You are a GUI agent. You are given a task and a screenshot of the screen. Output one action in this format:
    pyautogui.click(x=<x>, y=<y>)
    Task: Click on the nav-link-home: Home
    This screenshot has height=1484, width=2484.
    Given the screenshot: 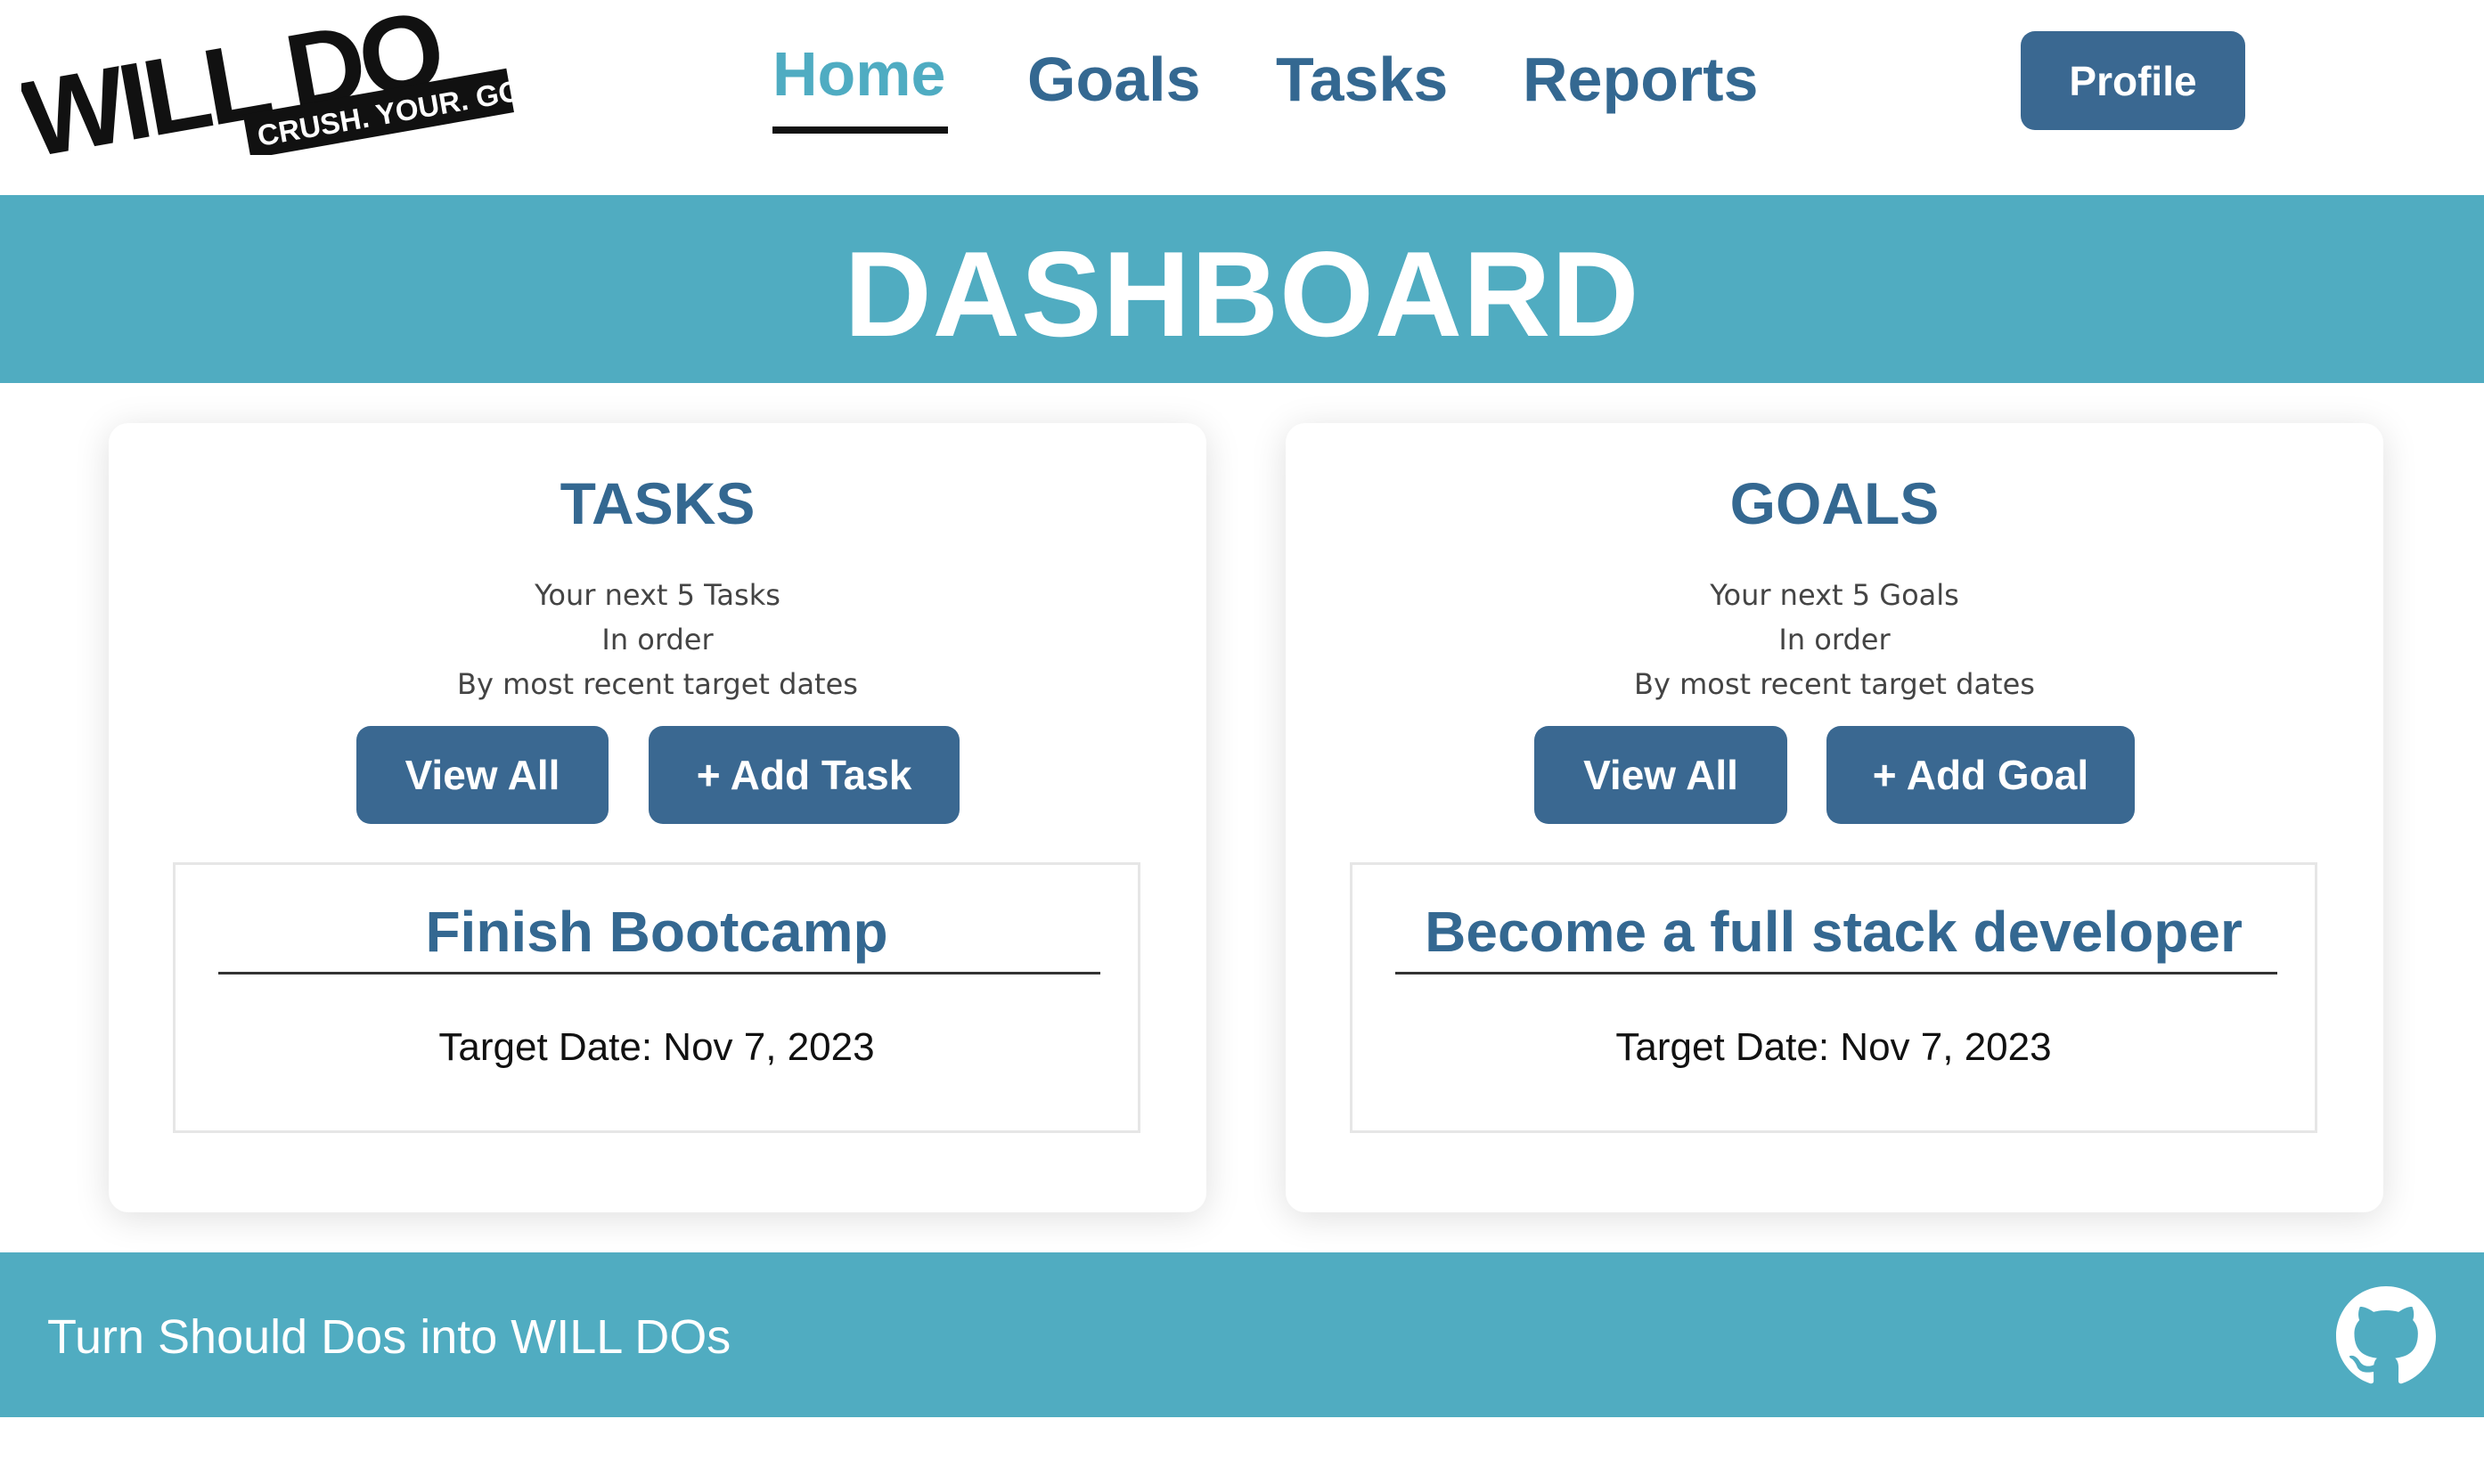 What is the action you would take?
    pyautogui.click(x=859, y=74)
    